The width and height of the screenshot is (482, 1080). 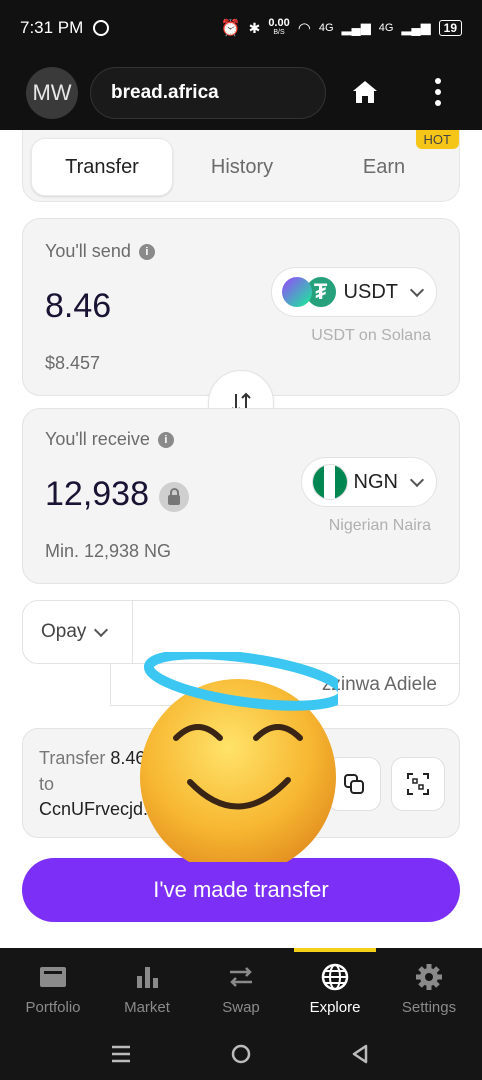 I want to click on bank-account-row: Opay, so click(x=241, y=632).